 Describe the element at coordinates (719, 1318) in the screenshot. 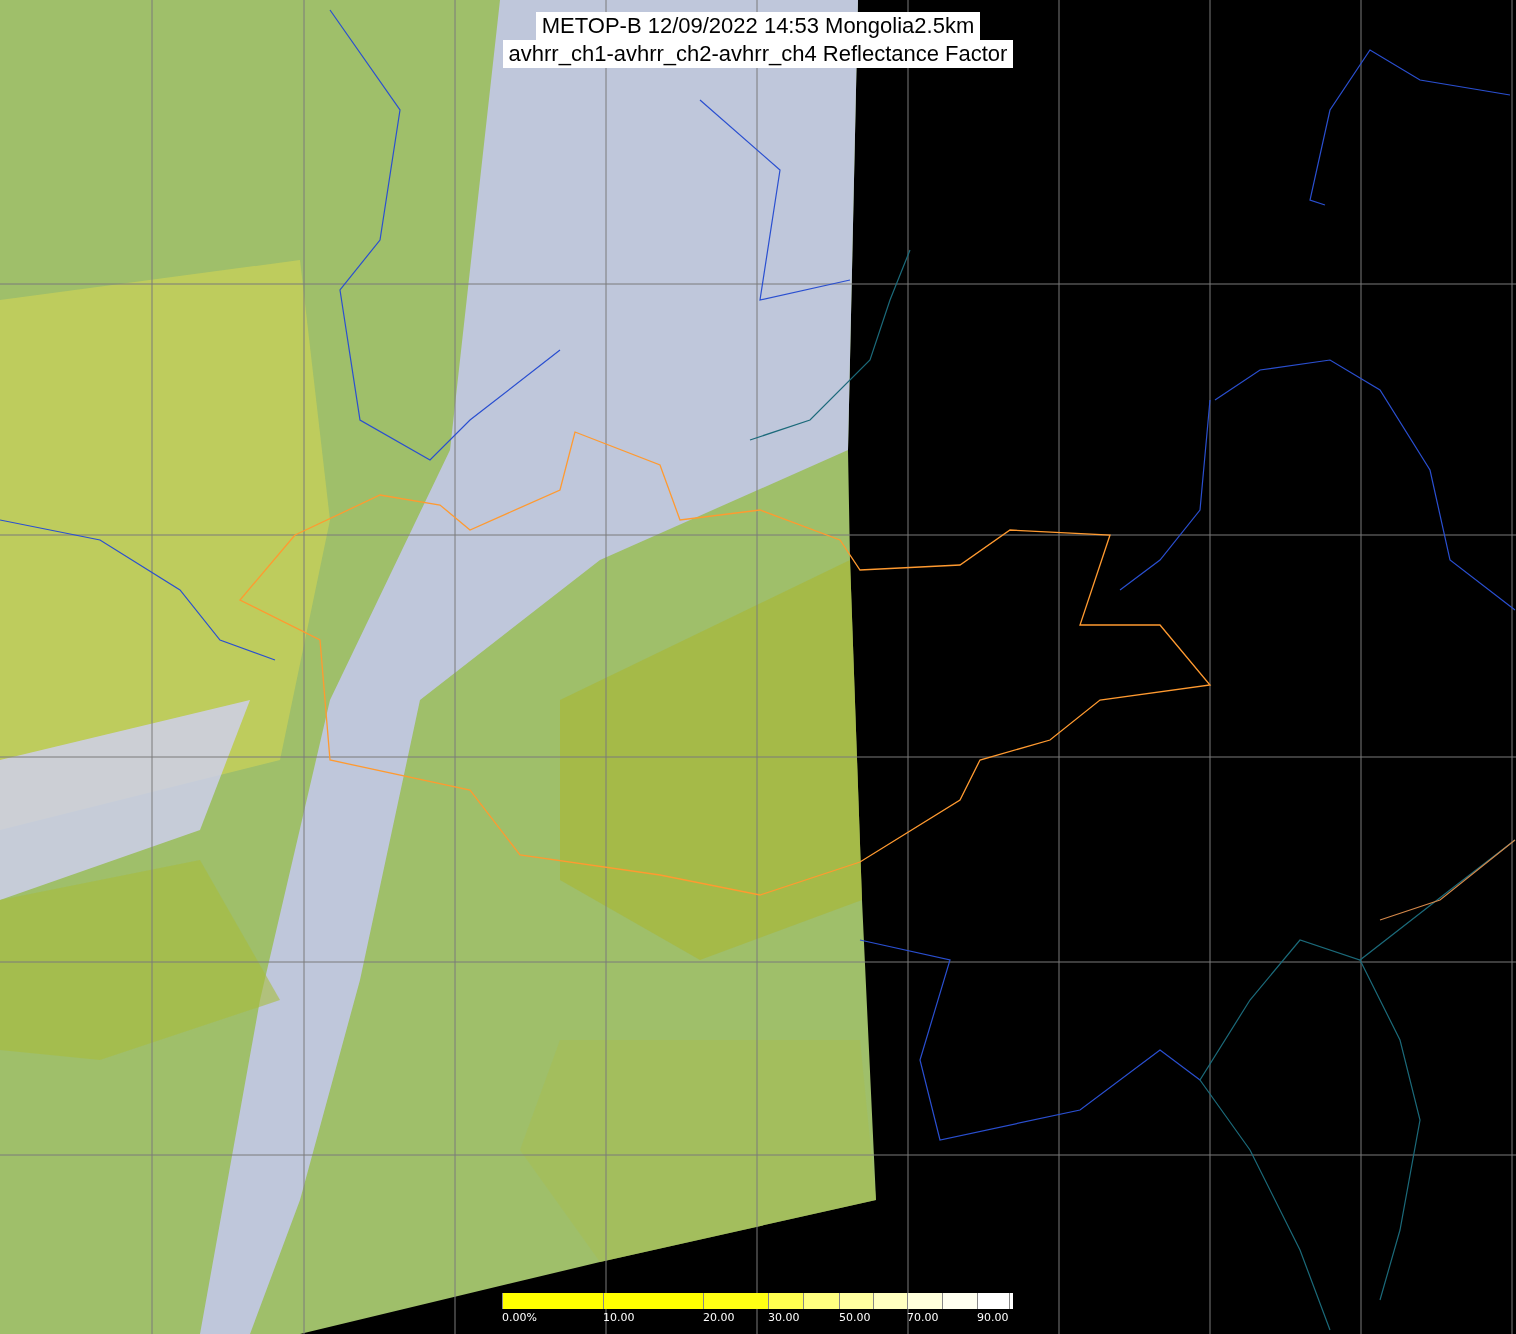

I see `colorbar-label: 20.00` at that location.